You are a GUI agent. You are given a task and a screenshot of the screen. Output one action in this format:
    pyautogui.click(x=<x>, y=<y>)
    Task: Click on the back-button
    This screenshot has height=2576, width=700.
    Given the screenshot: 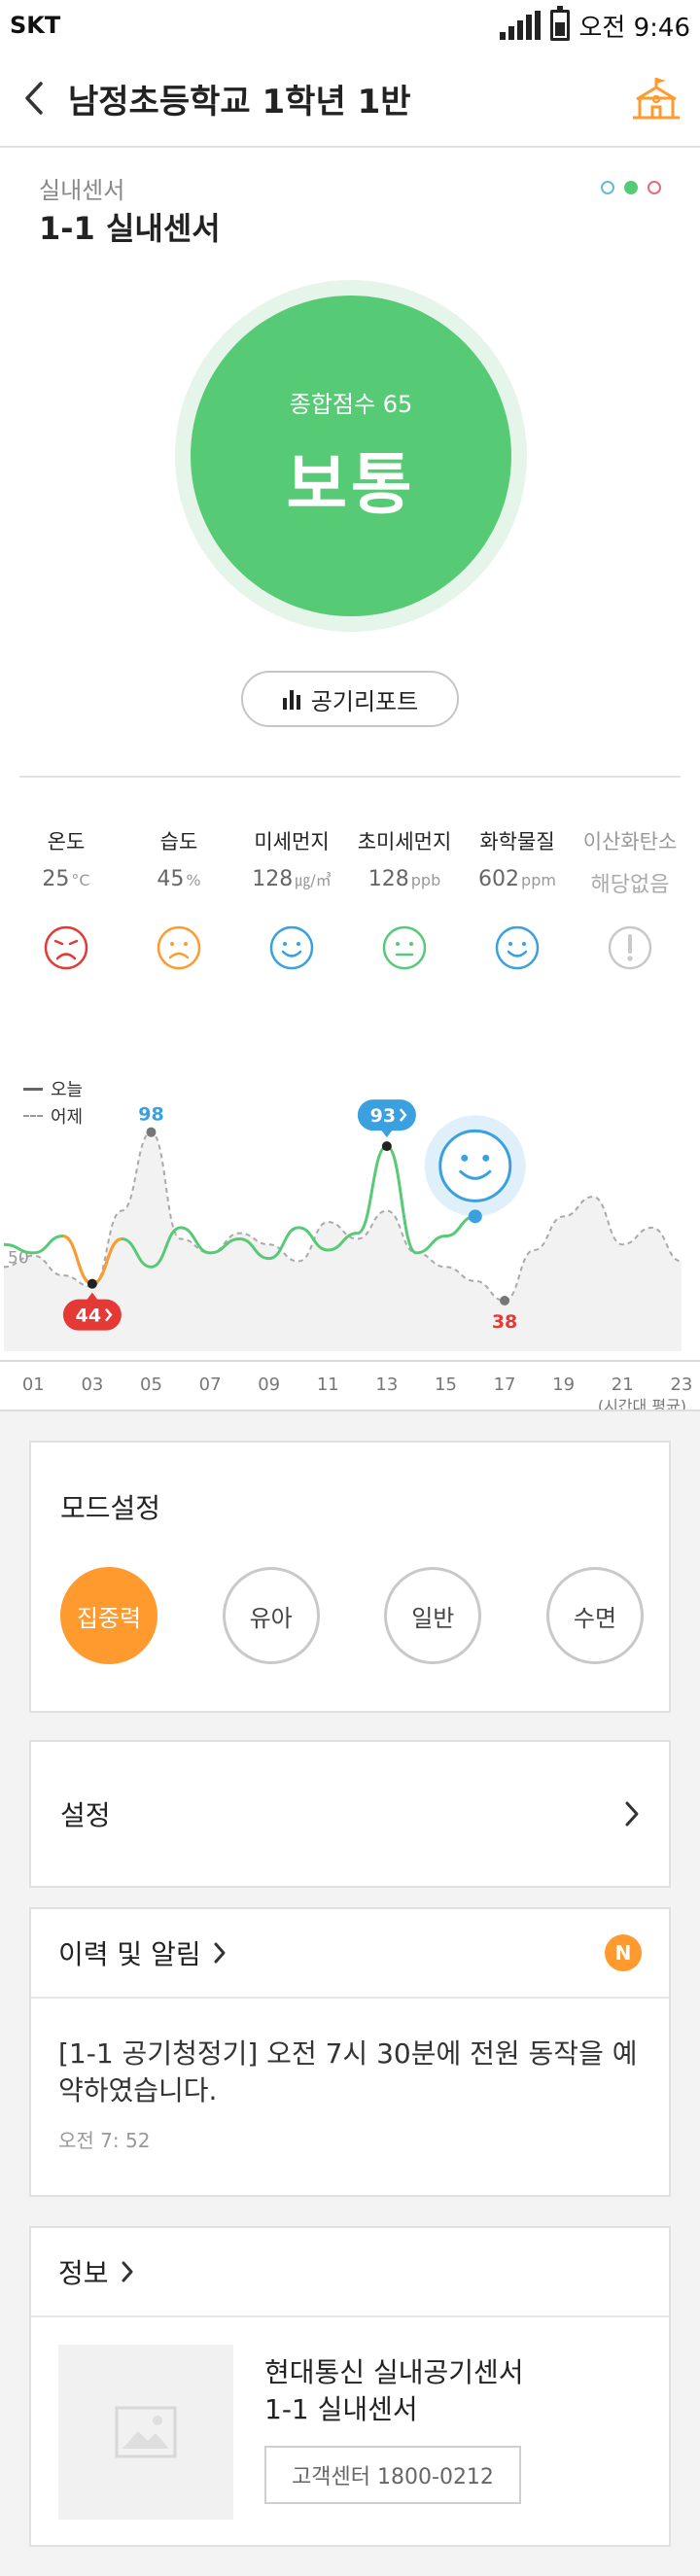 What is the action you would take?
    pyautogui.click(x=34, y=98)
    